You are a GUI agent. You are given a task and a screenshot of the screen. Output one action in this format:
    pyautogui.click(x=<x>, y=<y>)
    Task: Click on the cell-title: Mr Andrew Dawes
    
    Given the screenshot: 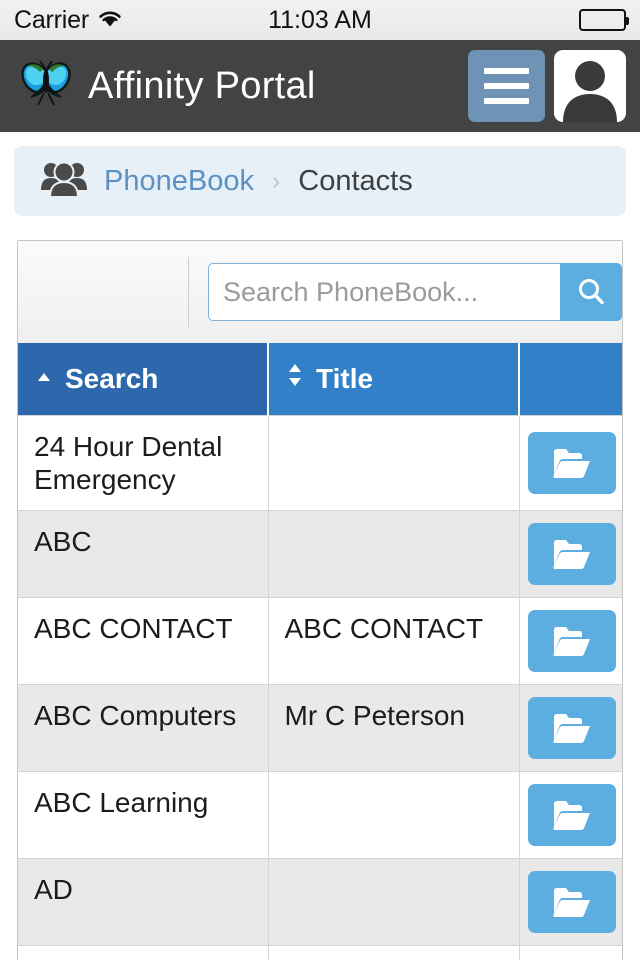 What is the action you would take?
    pyautogui.click(x=394, y=952)
    